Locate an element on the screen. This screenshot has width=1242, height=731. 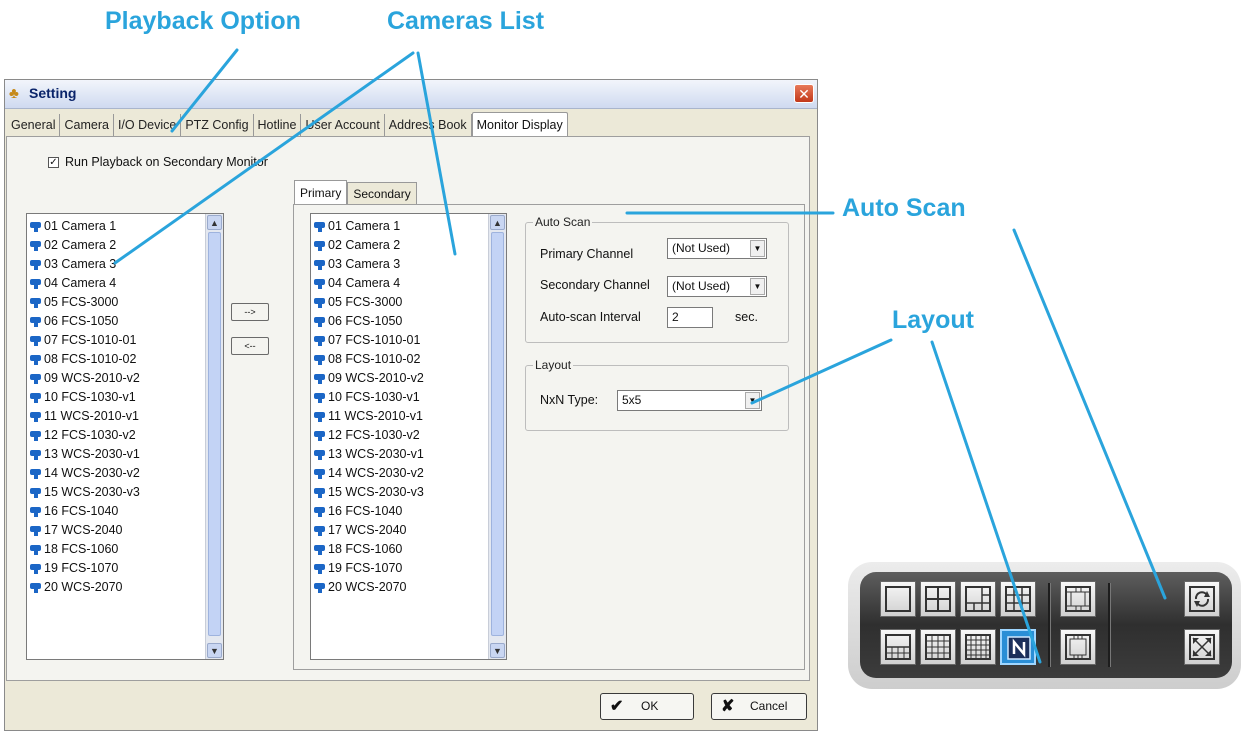
layout-1-plus-5-icon is located at coordinates (978, 599).